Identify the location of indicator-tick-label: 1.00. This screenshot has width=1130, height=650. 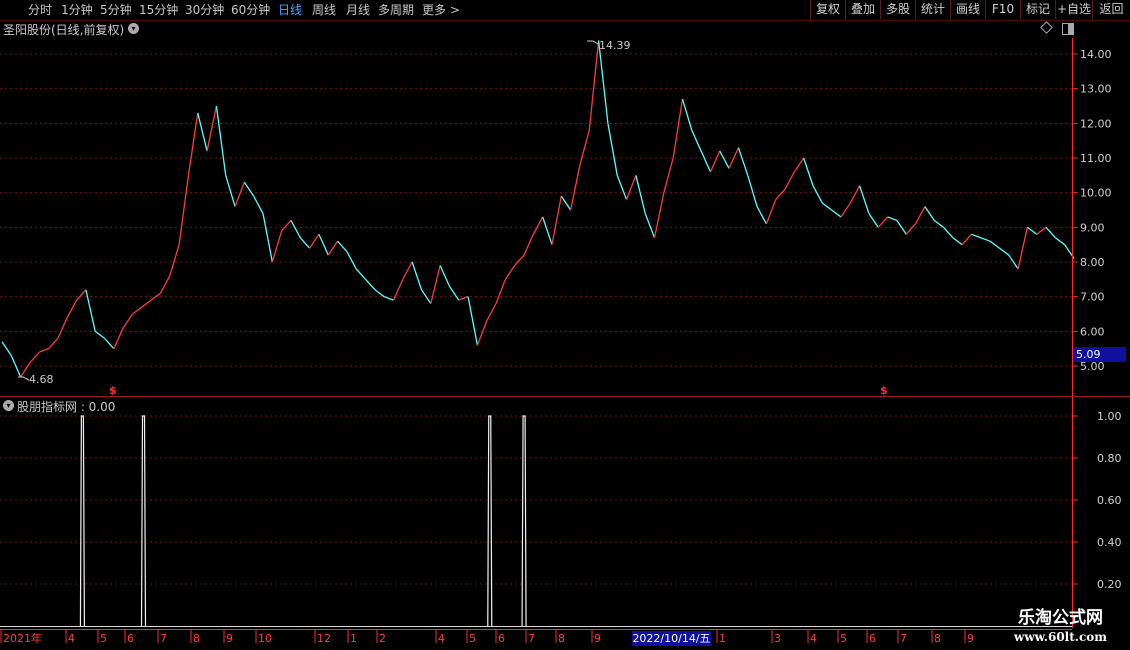
(1109, 416).